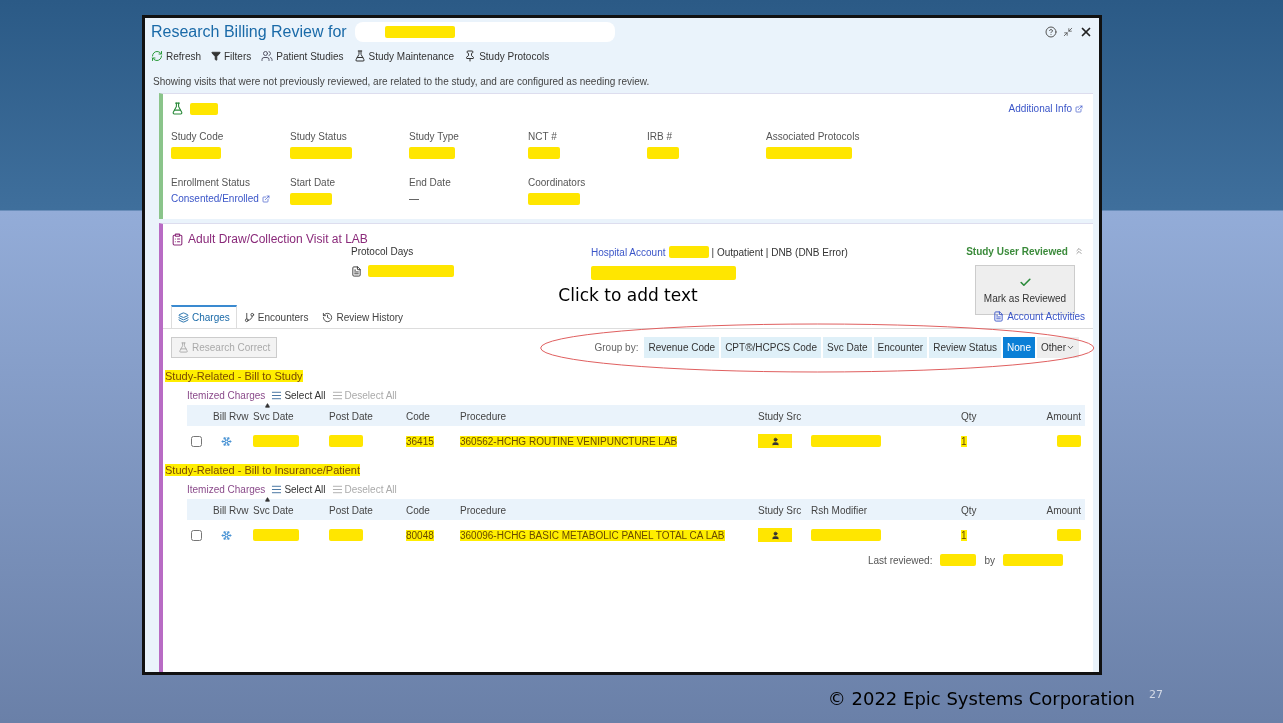 Image resolution: width=1283 pixels, height=723 pixels. I want to click on close-icon, so click(1086, 32).